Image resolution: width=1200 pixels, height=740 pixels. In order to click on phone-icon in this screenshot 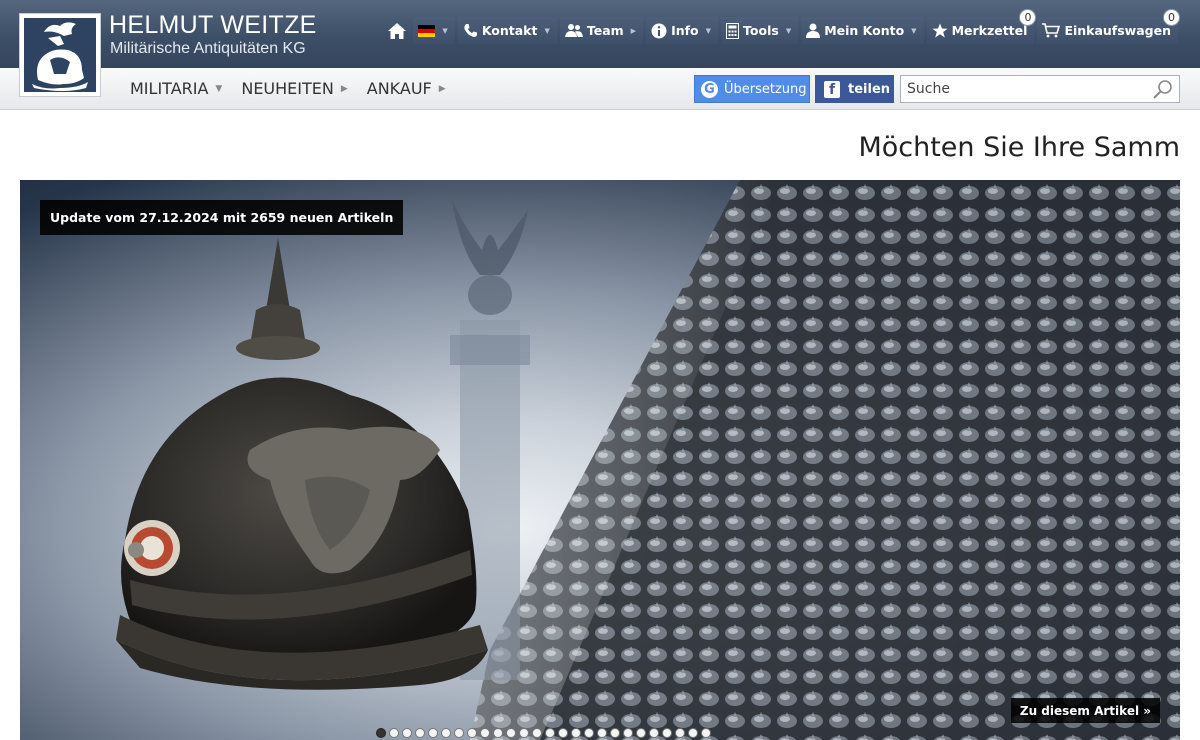, I will do `click(470, 30)`.